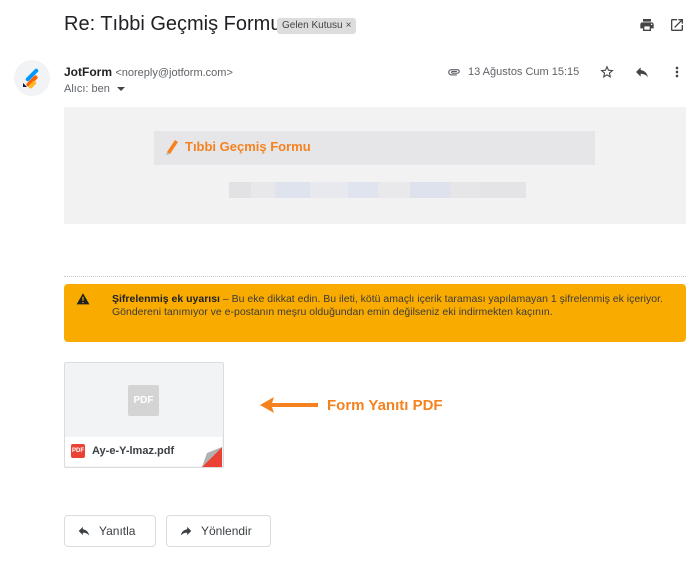  I want to click on label-text: Gelen Kutusu, so click(312, 25).